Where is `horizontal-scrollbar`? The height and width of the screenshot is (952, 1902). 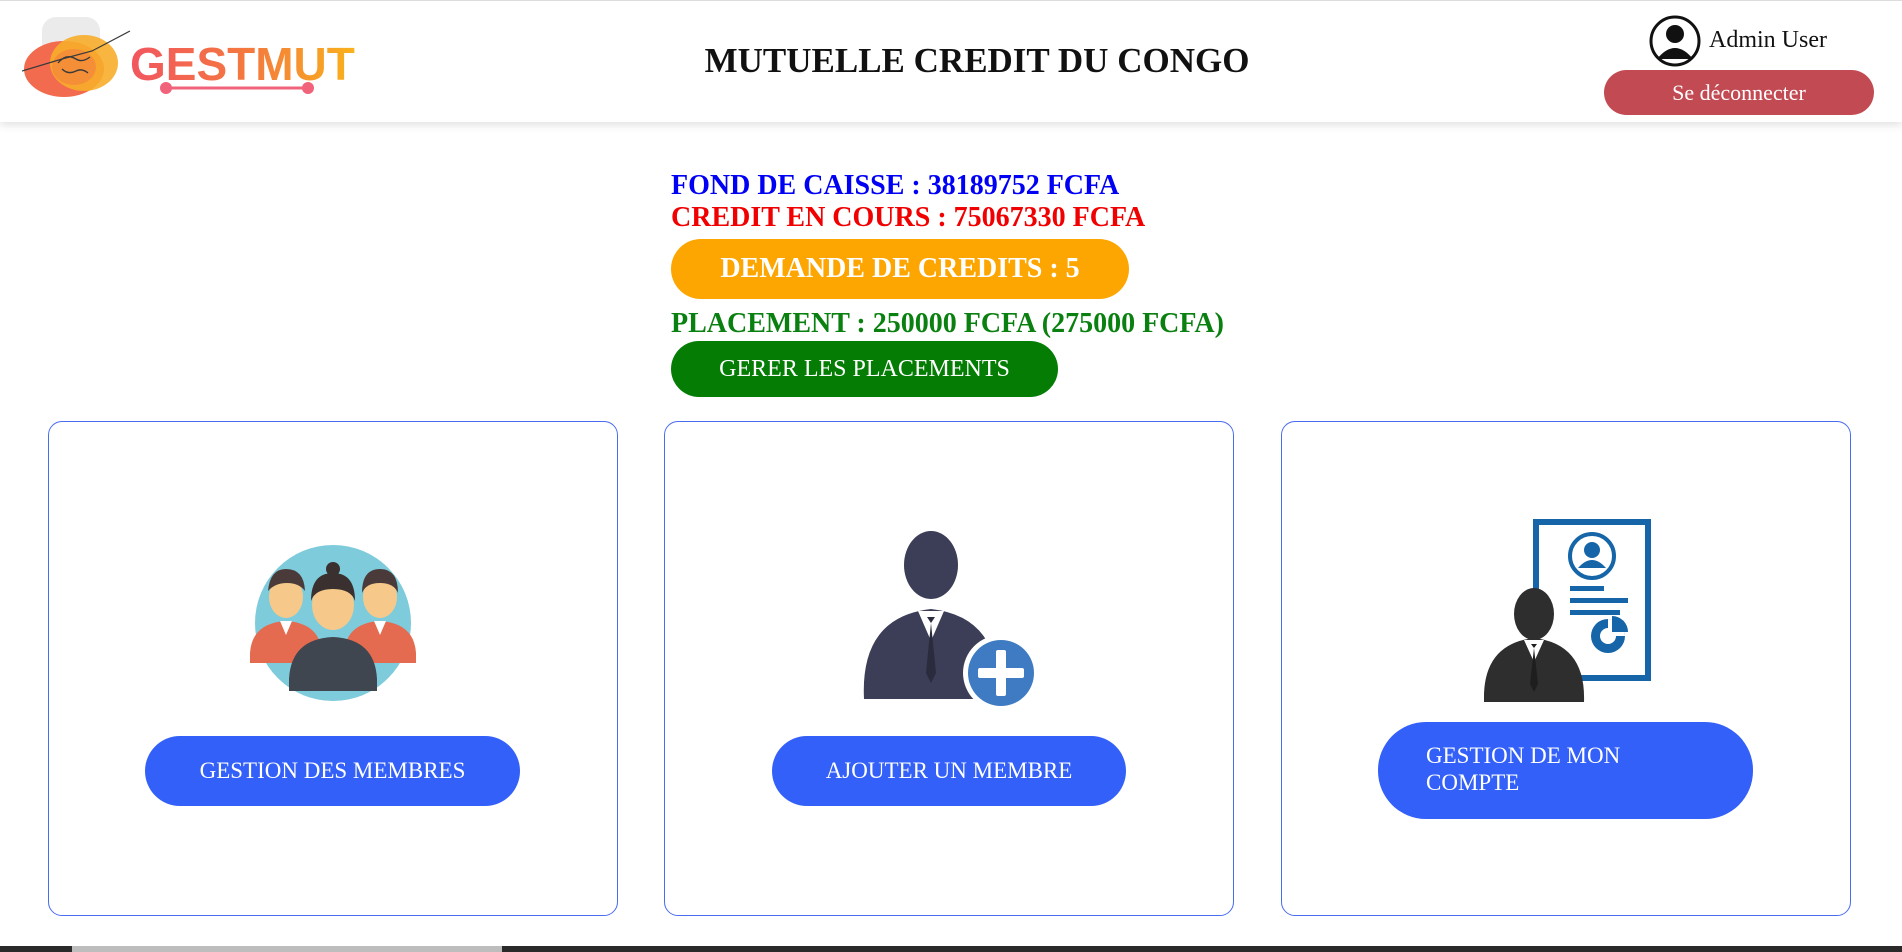
horizontal-scrollbar is located at coordinates (951, 949).